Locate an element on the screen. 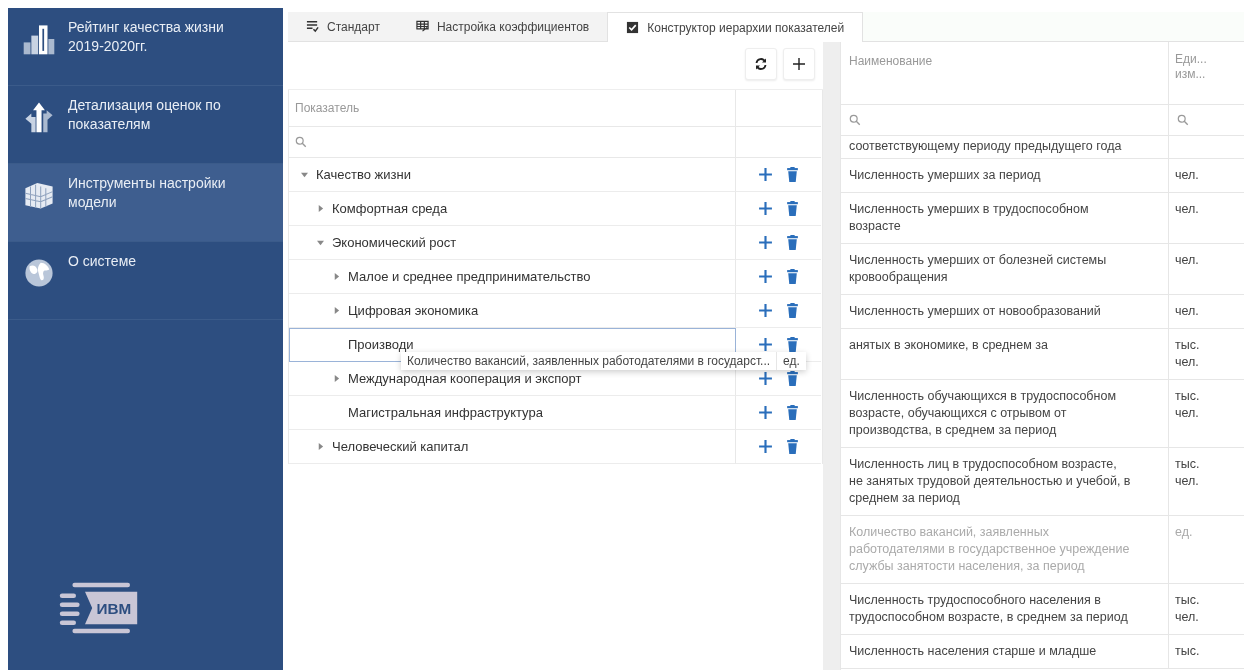 The width and height of the screenshot is (1244, 670). table-cell-text: Численность населения старше и младше is located at coordinates (973, 651).